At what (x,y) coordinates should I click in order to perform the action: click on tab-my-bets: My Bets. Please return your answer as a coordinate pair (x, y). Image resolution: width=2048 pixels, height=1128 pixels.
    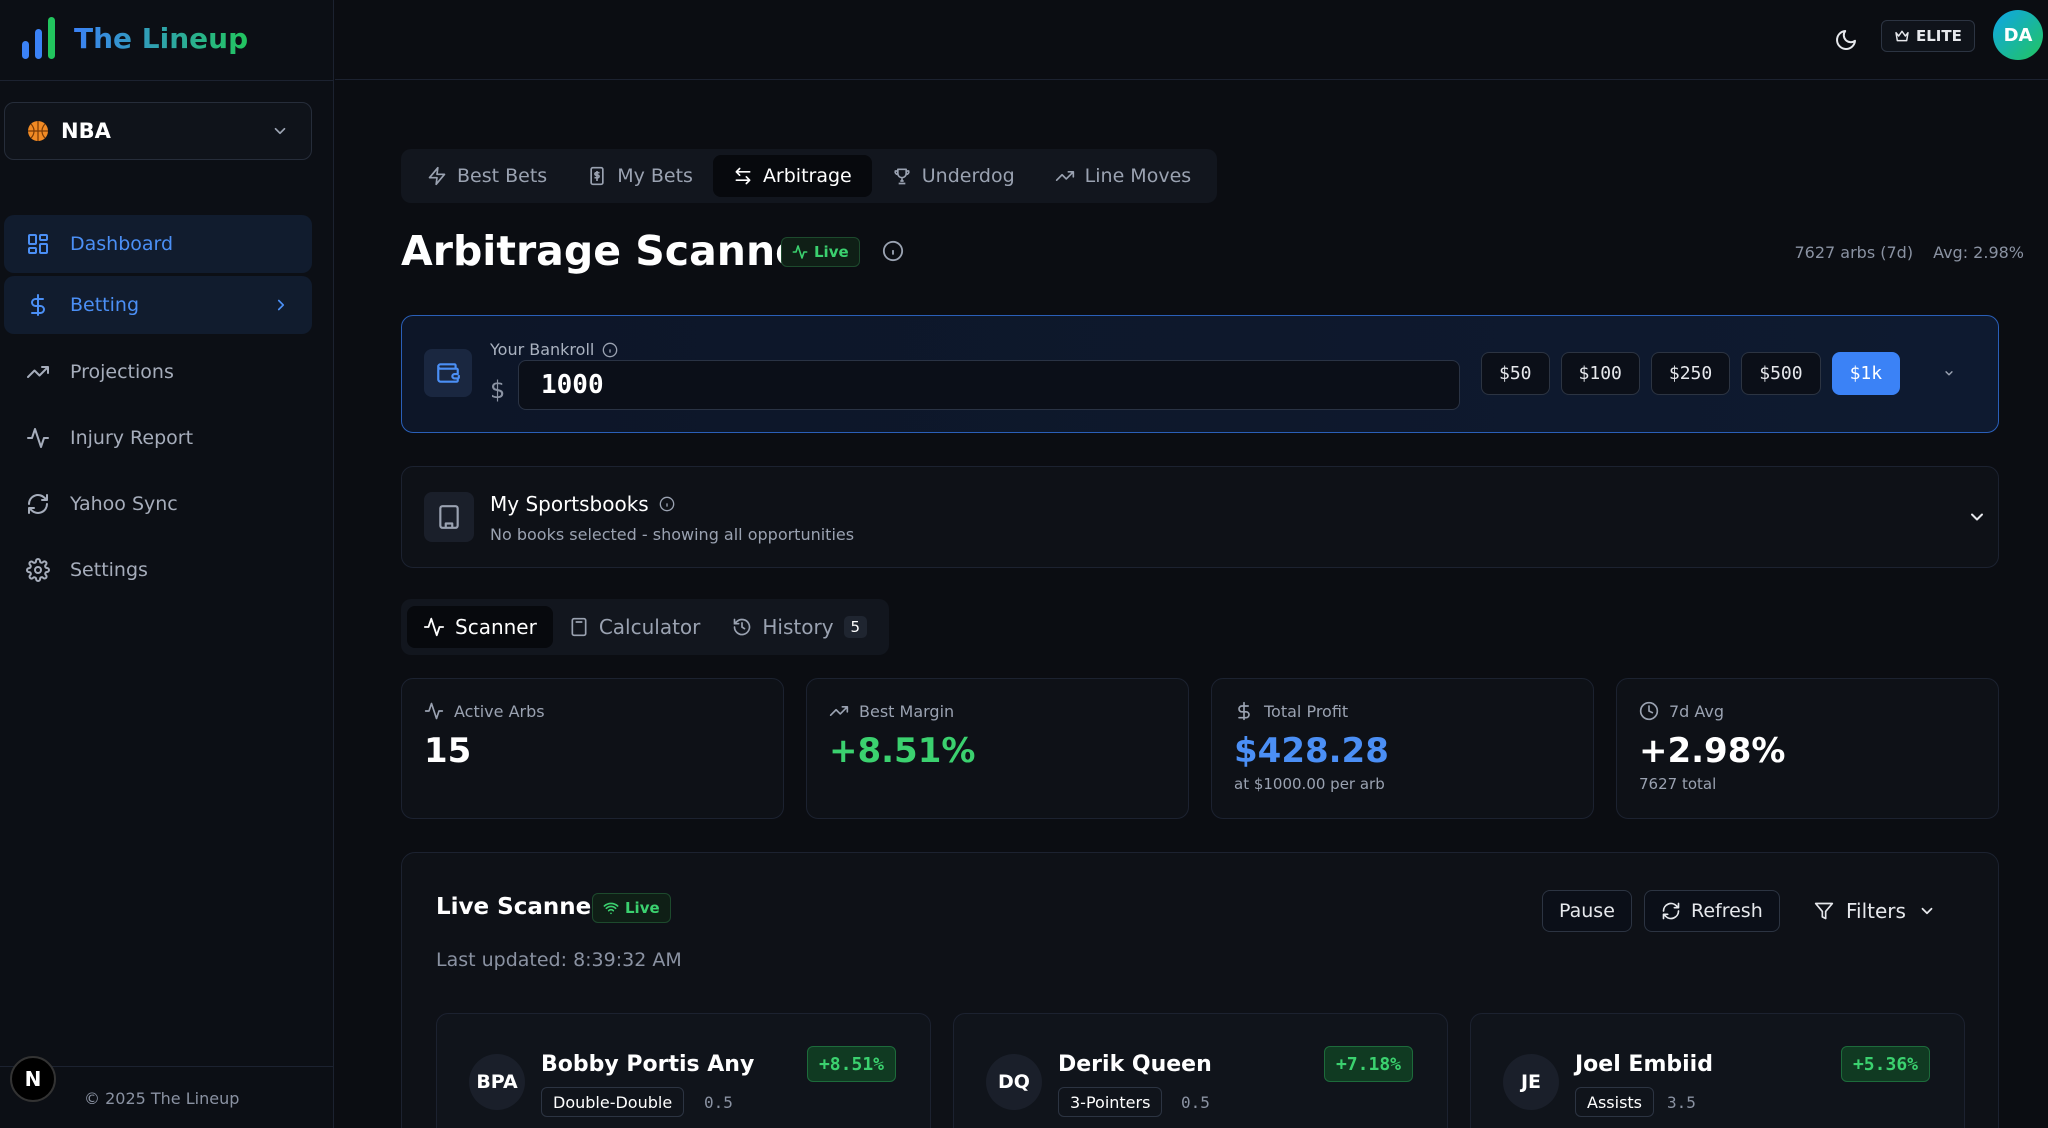
    Looking at the image, I should click on (640, 176).